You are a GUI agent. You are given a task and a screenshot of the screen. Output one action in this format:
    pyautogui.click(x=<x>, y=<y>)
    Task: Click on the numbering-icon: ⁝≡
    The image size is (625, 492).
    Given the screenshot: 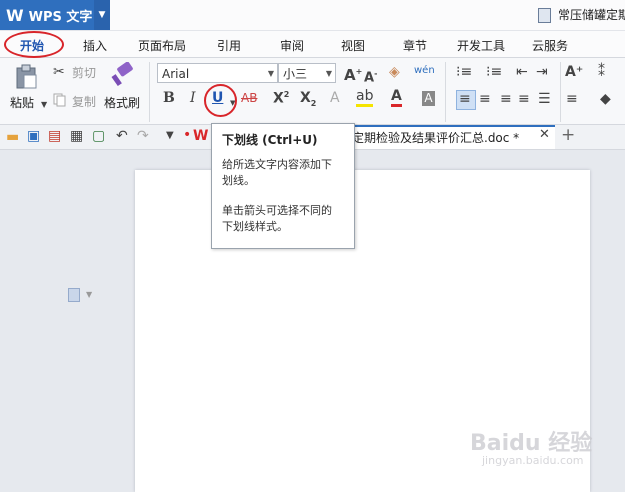 What is the action you would take?
    pyautogui.click(x=494, y=72)
    